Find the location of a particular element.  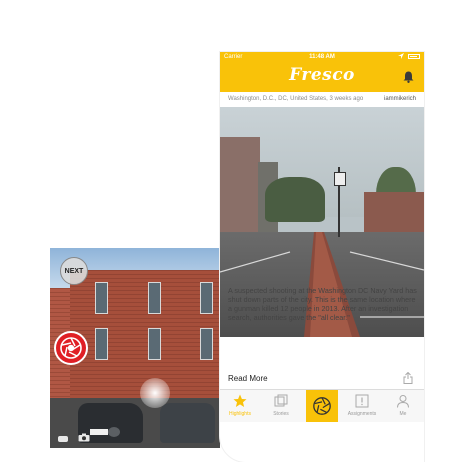

post-username: iammikerich is located at coordinates (400, 99).